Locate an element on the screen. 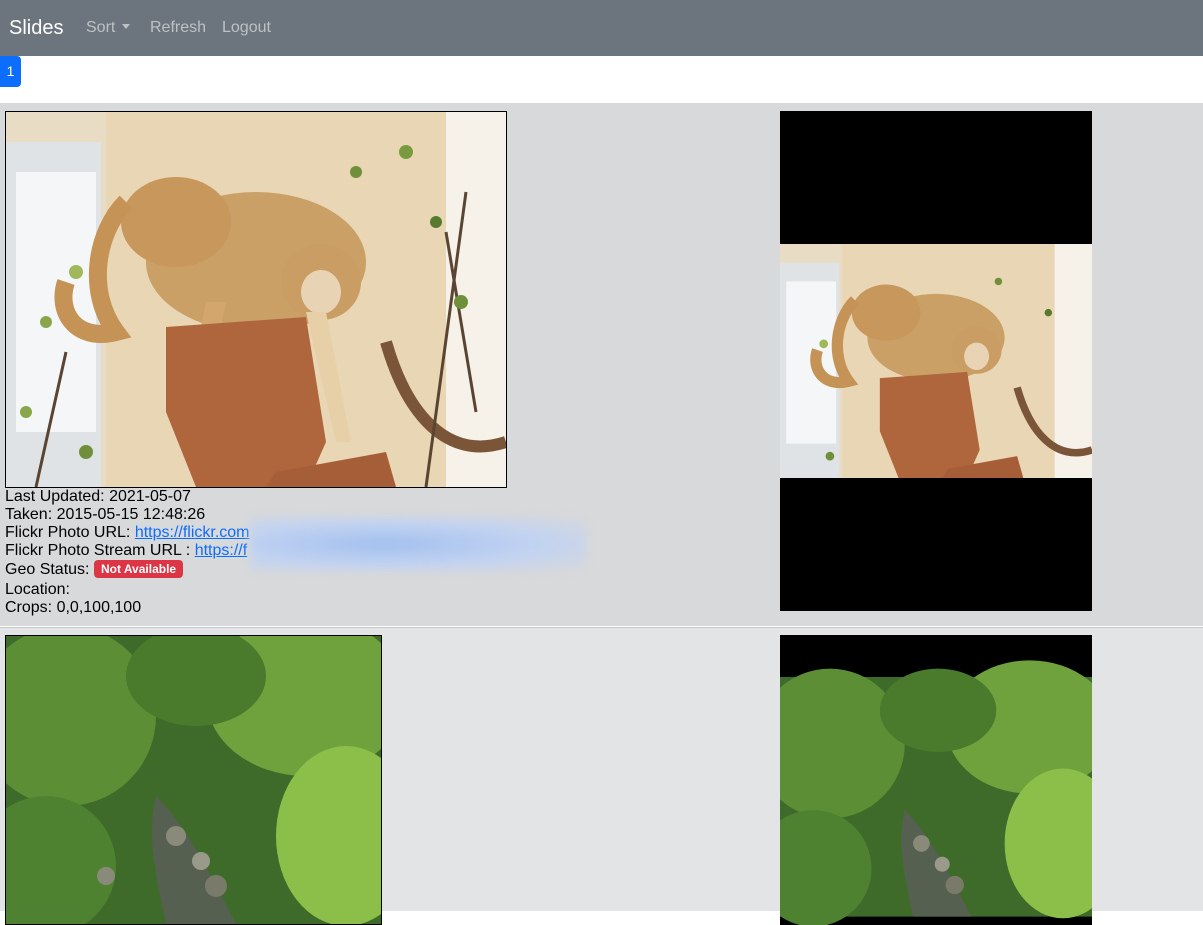 The image size is (1203, 925). chevron-down-icon is located at coordinates (126, 26).